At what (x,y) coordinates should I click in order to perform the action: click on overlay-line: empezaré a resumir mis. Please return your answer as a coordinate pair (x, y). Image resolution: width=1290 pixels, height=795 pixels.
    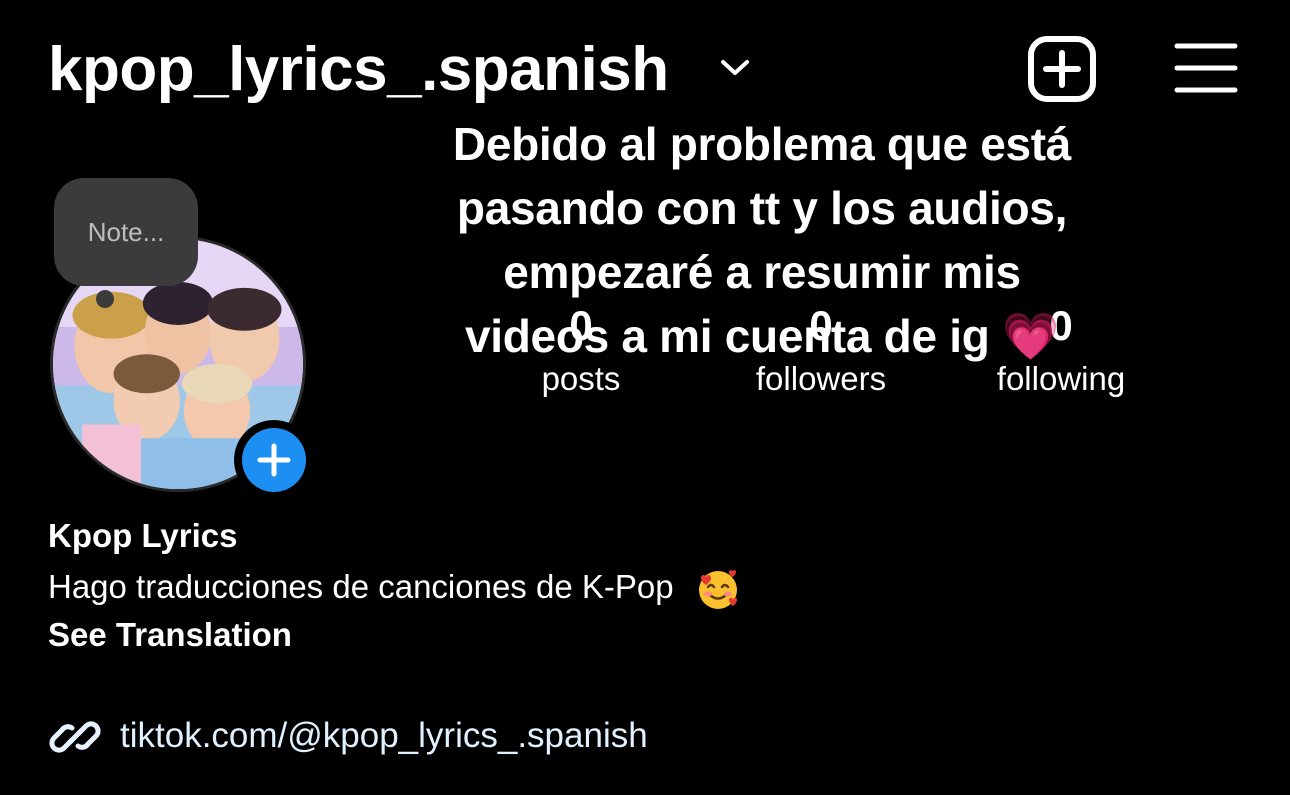
    Looking at the image, I should click on (762, 272).